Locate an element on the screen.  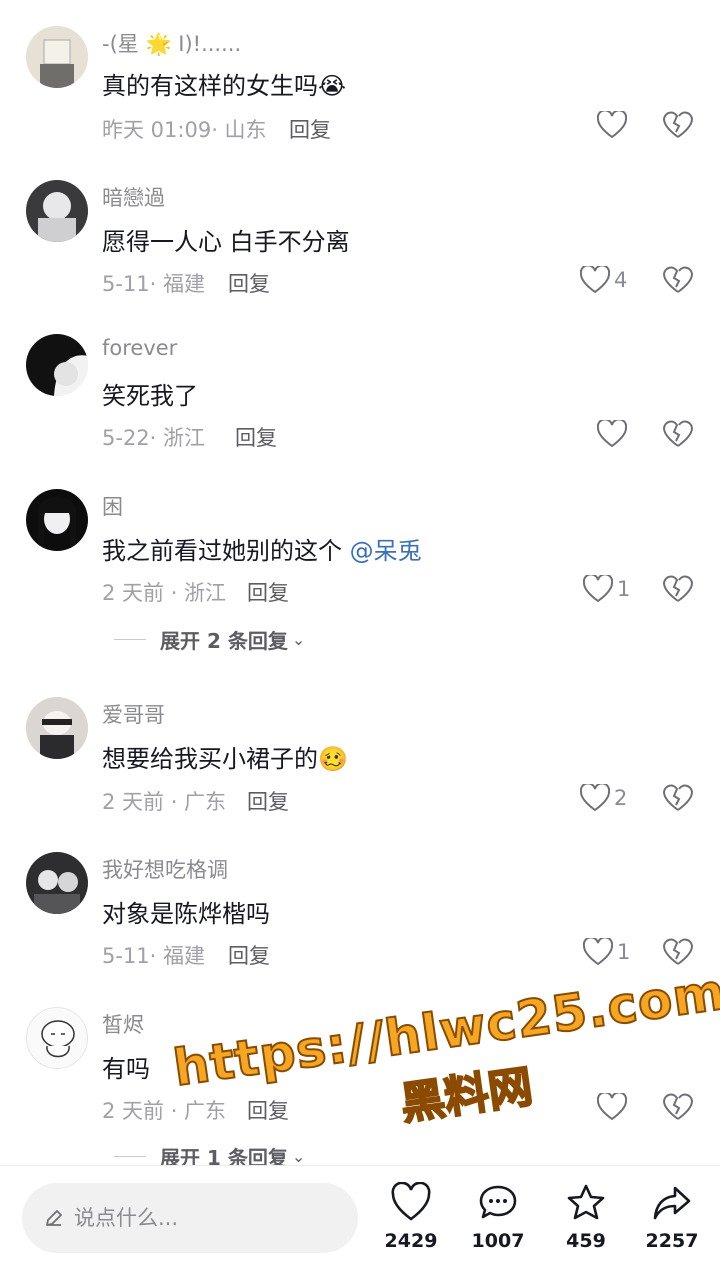
comment-action-button: 1007 is located at coordinates (498, 1217).